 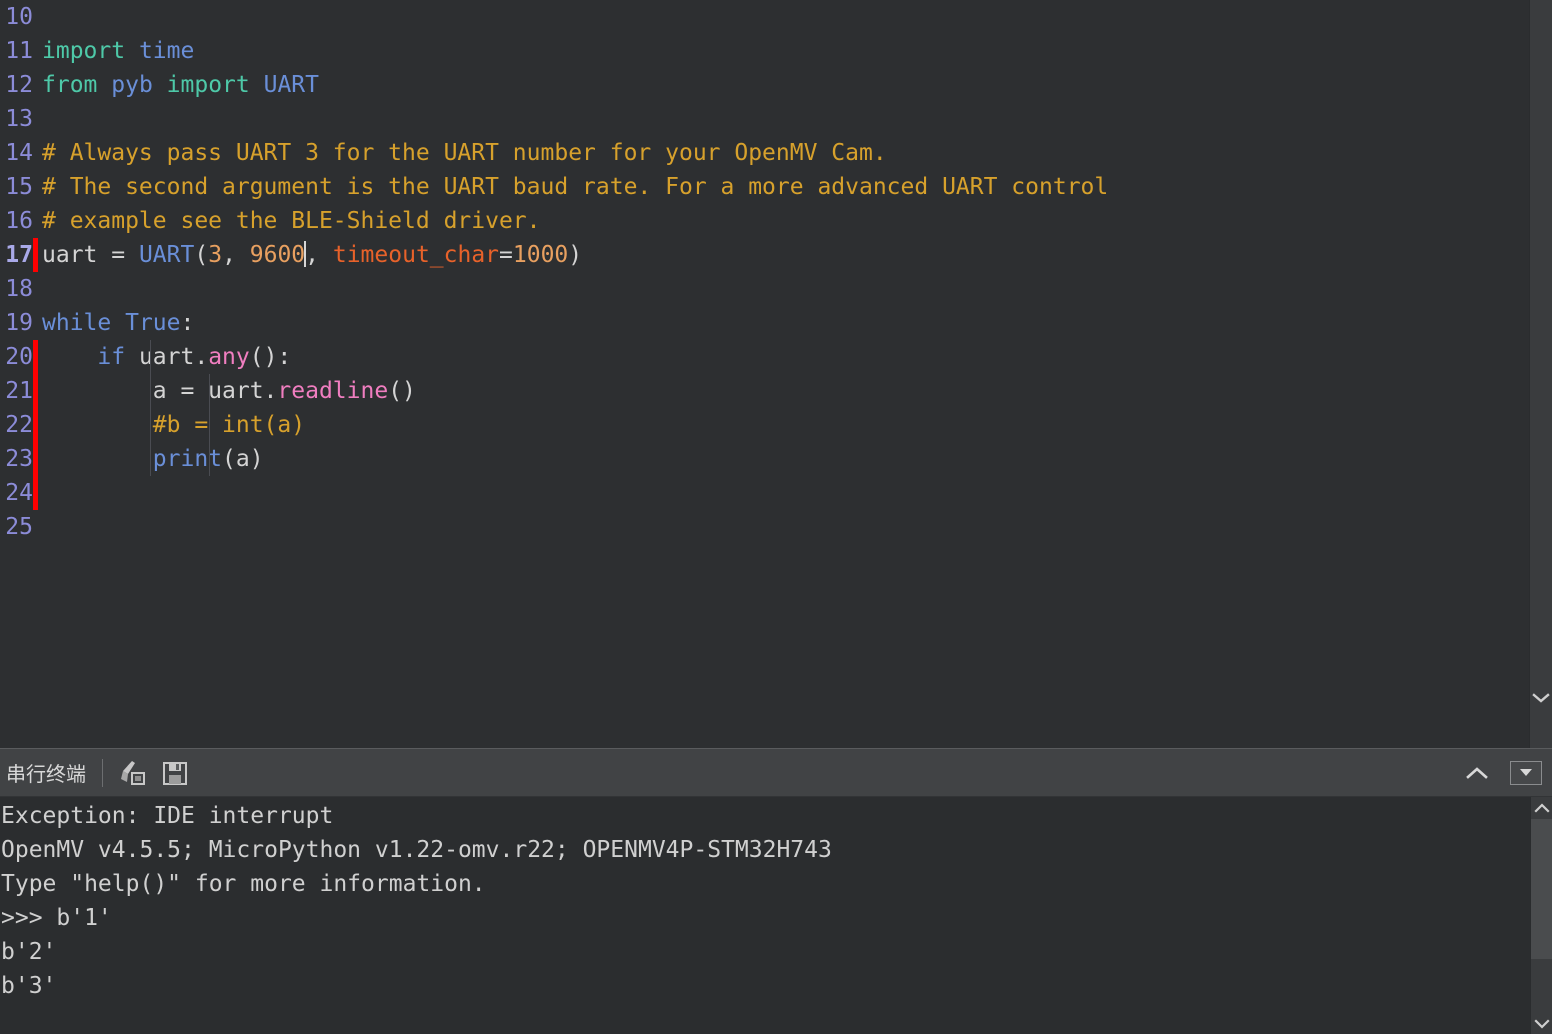 What do you see at coordinates (166, 51) in the screenshot?
I see `code-token: time` at bounding box center [166, 51].